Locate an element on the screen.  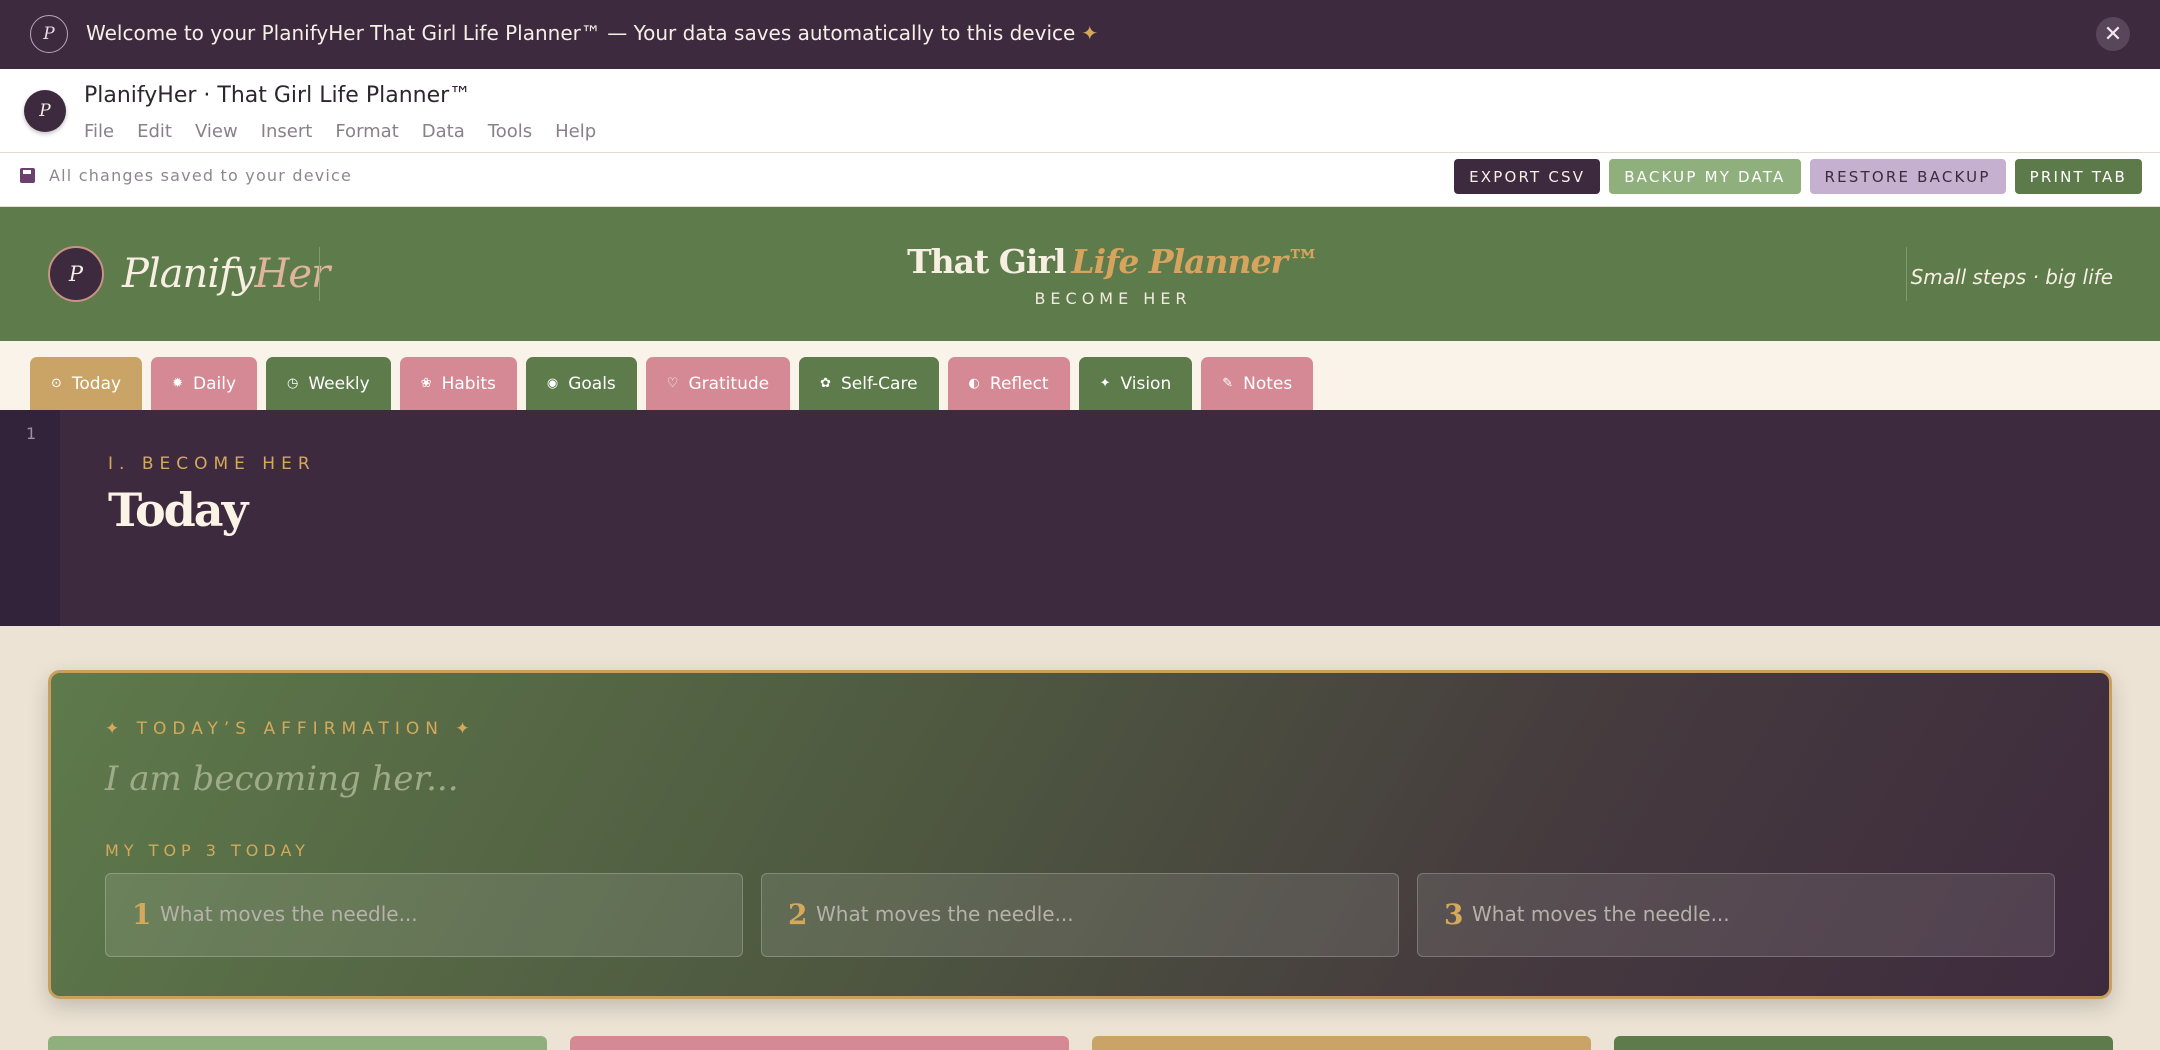
menu-view: View is located at coordinates (216, 131).